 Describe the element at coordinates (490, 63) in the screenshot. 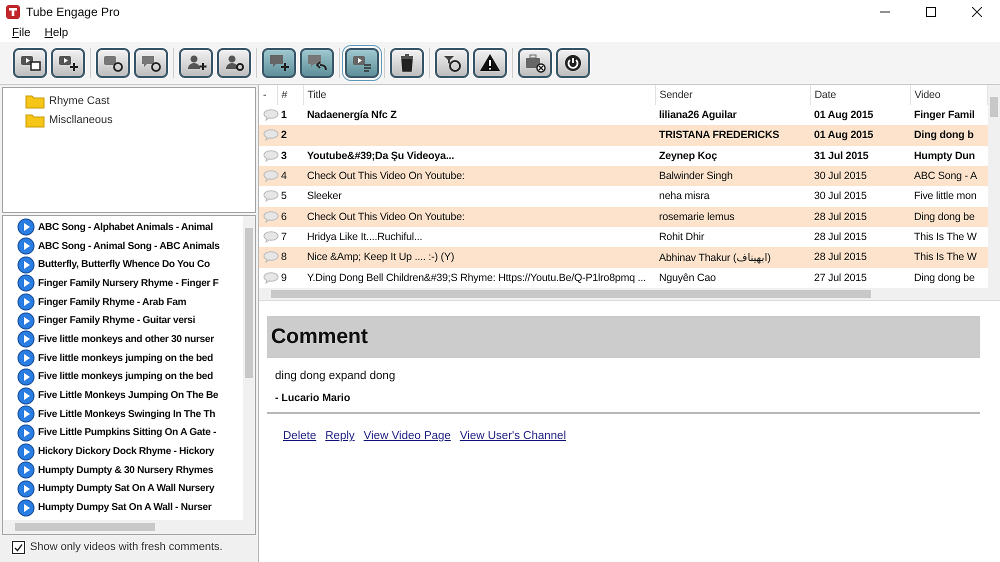

I see `warning-button` at that location.